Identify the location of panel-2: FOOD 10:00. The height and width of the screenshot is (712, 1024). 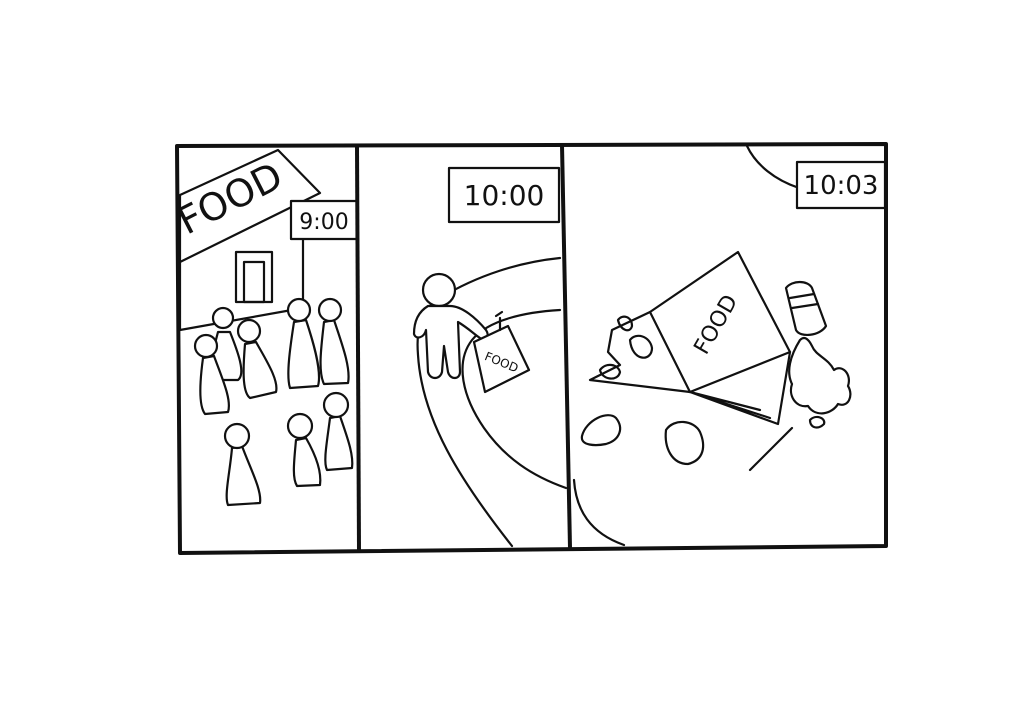
(490, 357).